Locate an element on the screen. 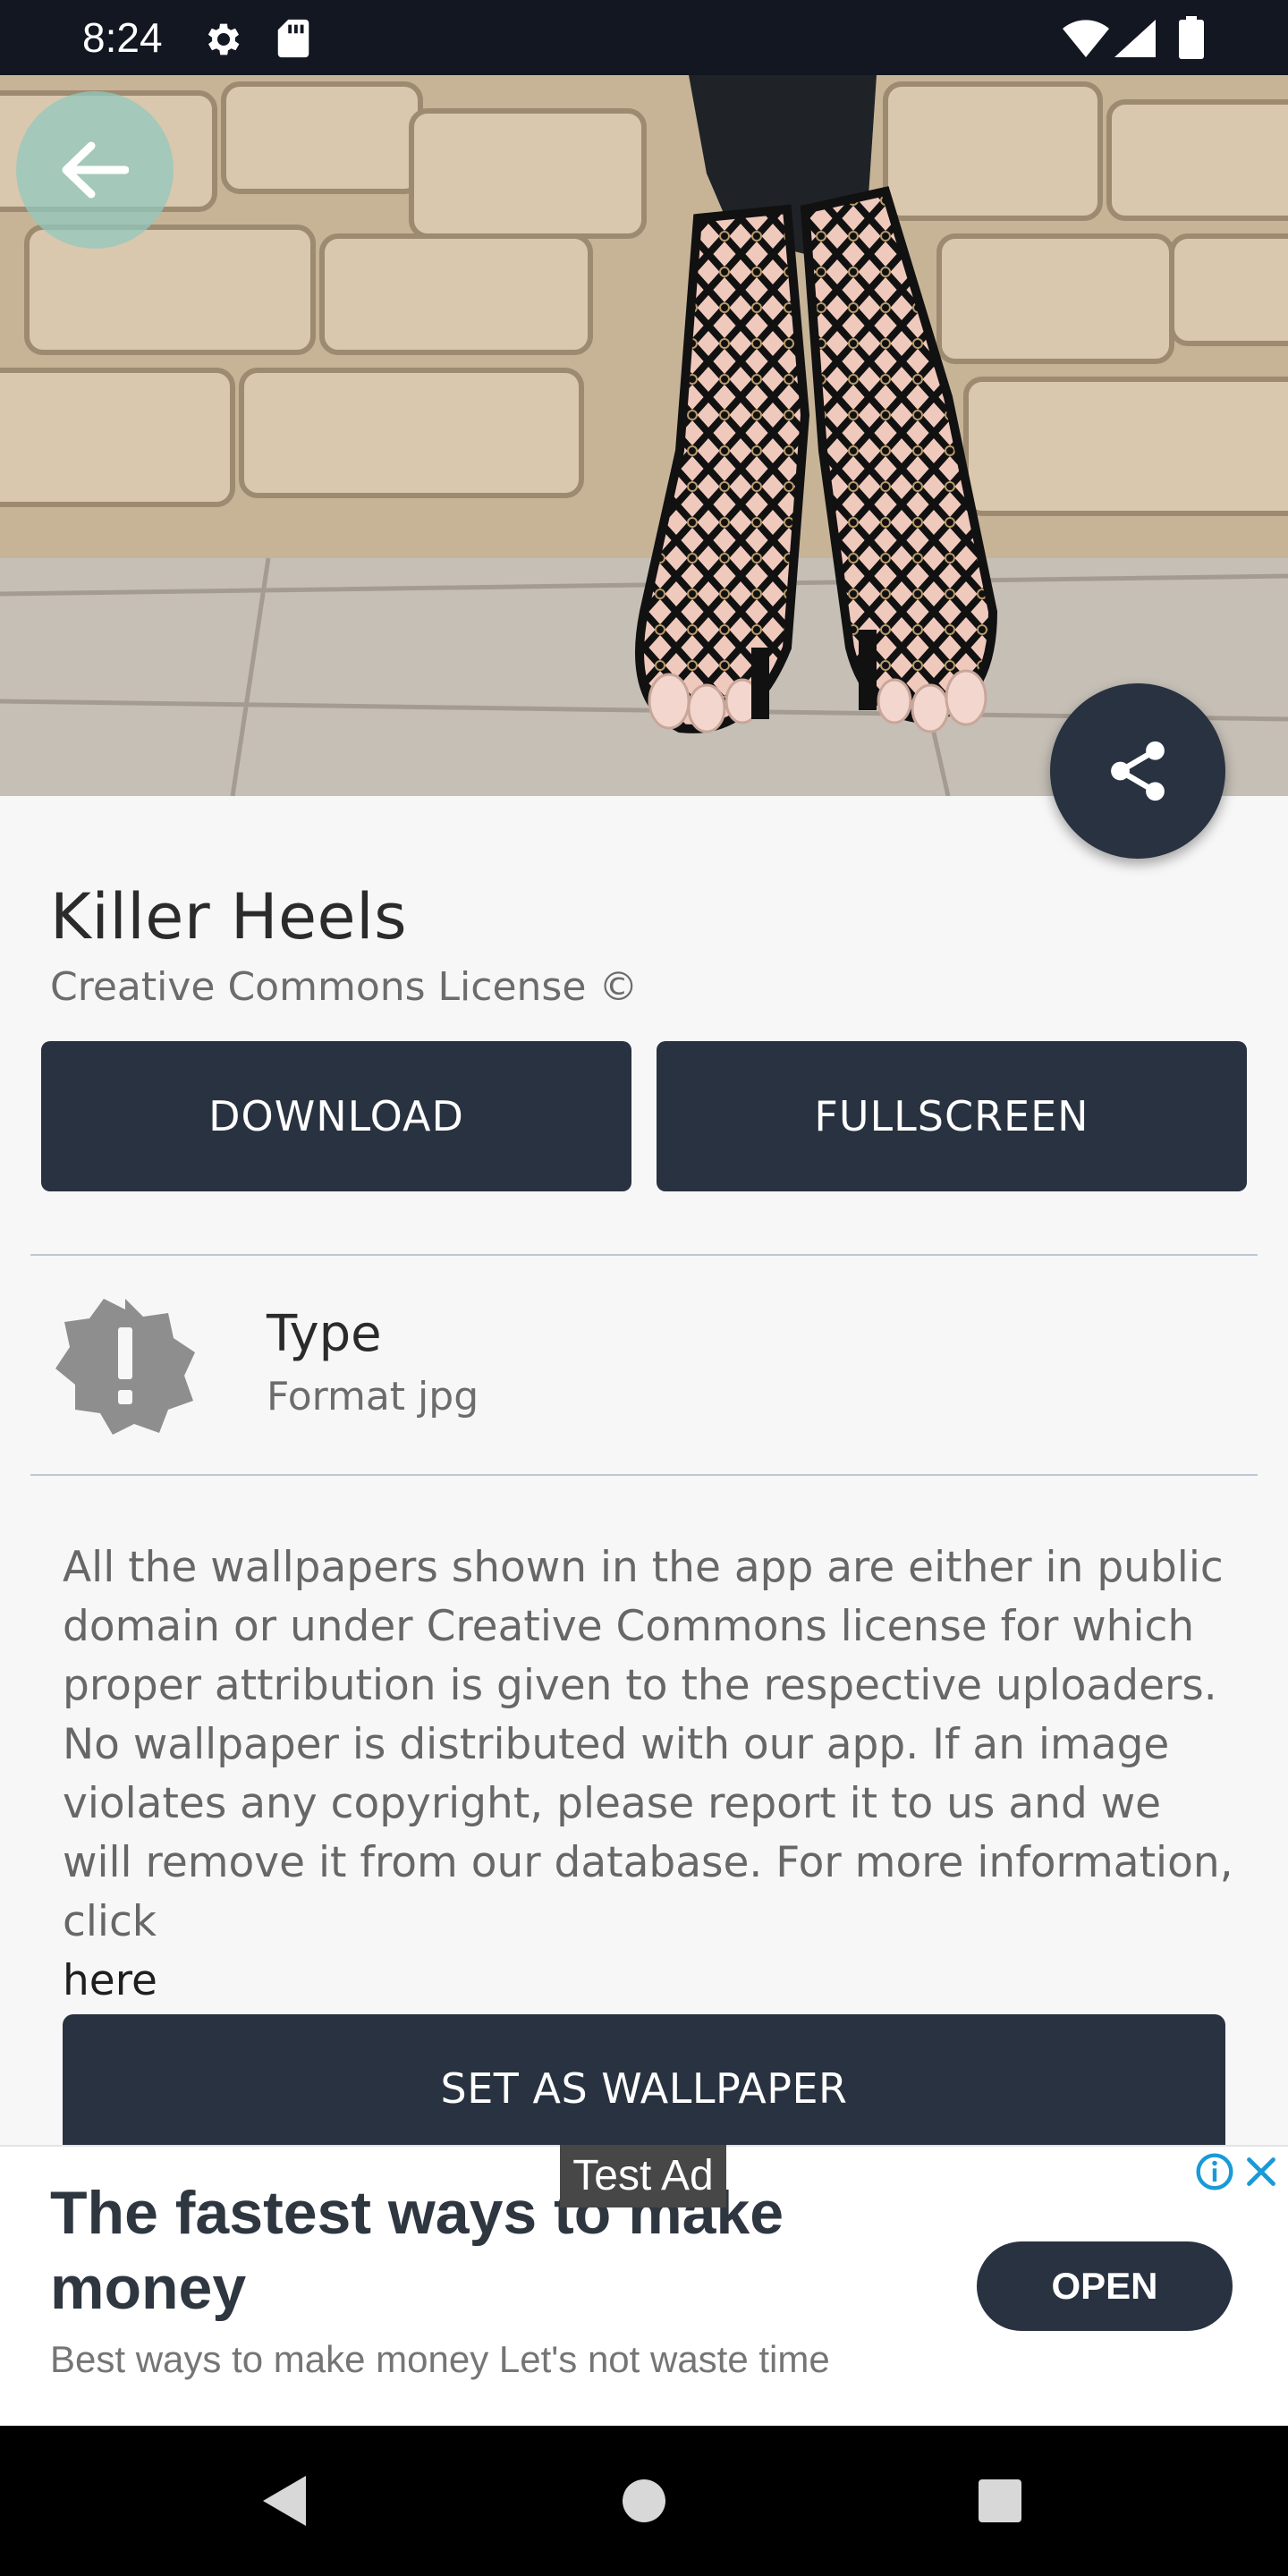  test-ad-label: Test Ad is located at coordinates (643, 2176).